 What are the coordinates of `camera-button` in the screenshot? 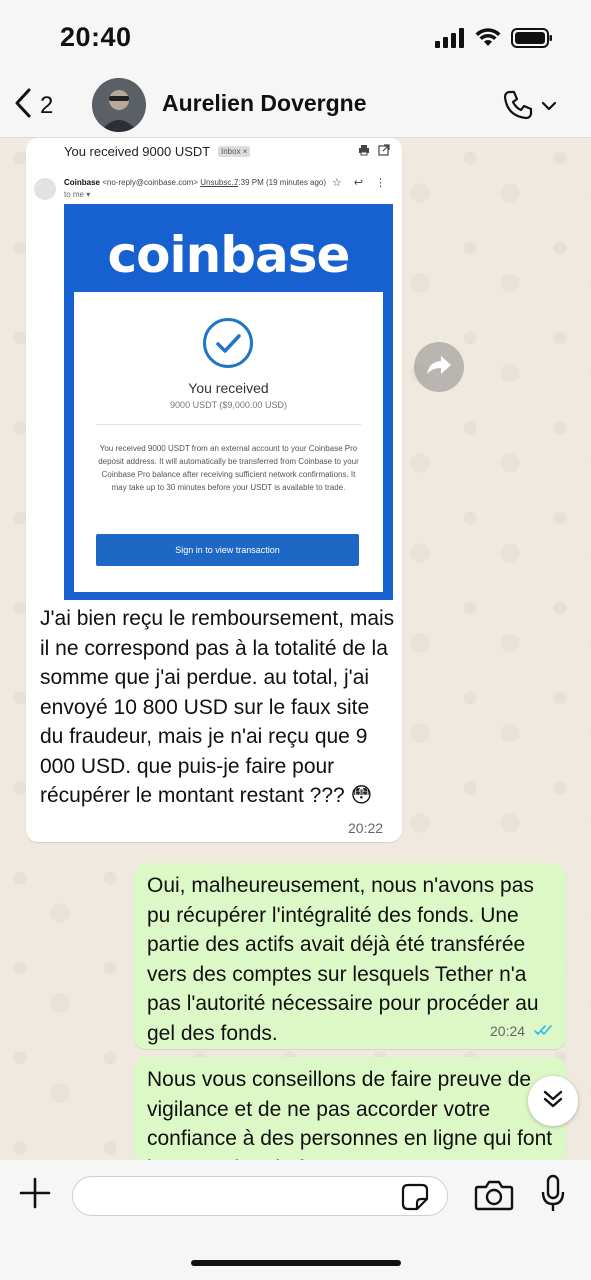 It's located at (494, 1197).